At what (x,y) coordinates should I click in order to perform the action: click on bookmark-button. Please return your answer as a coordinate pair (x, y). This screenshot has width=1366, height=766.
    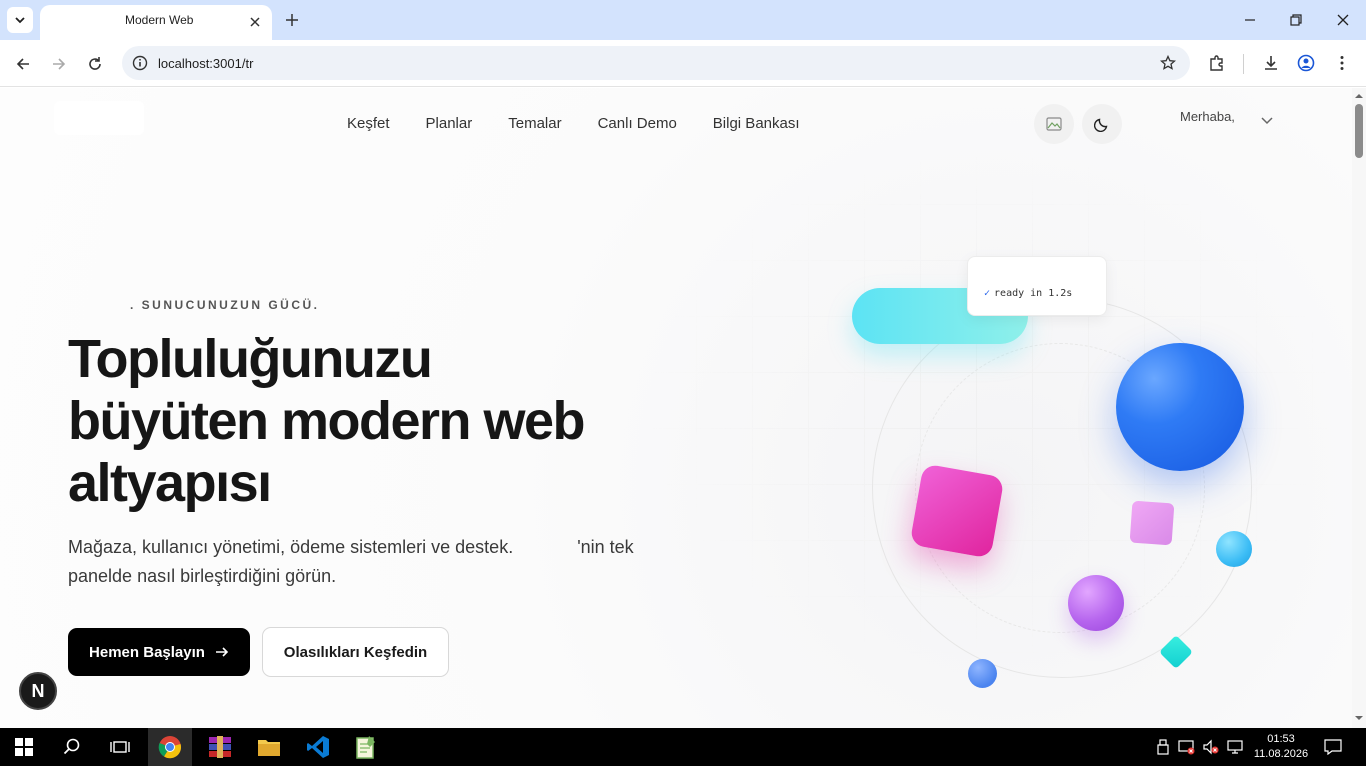
    Looking at the image, I should click on (1168, 63).